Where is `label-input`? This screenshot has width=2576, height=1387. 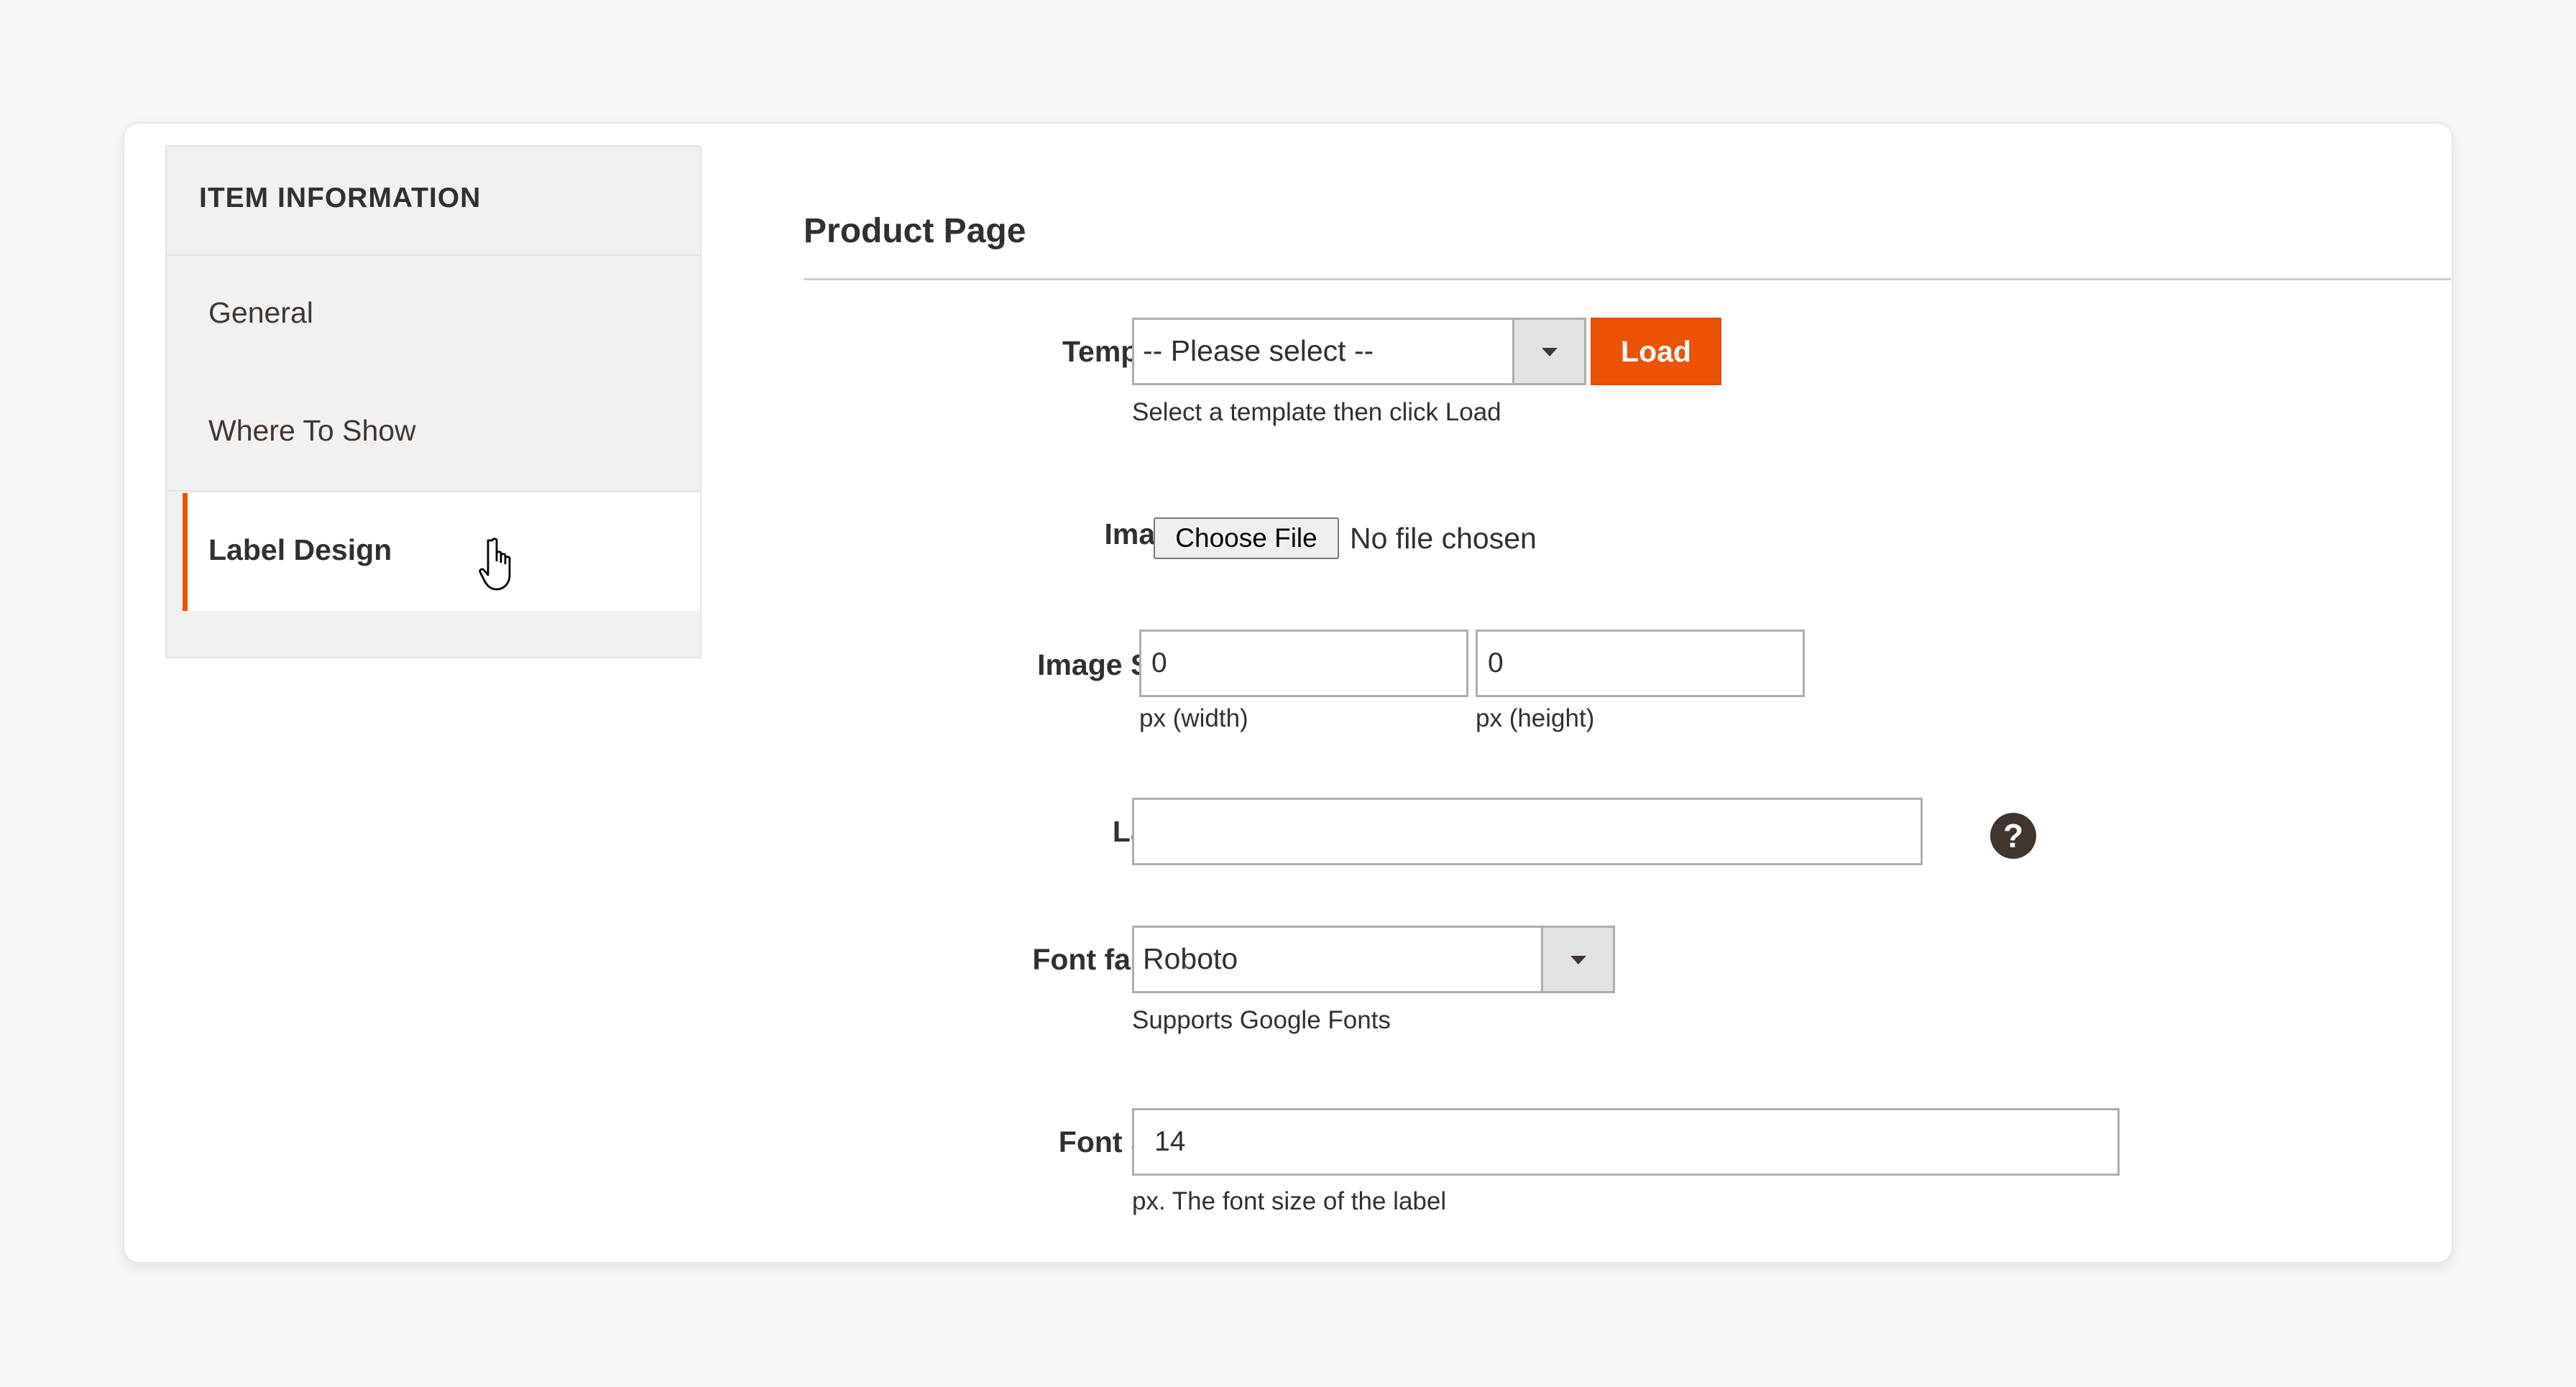 label-input is located at coordinates (1527, 832).